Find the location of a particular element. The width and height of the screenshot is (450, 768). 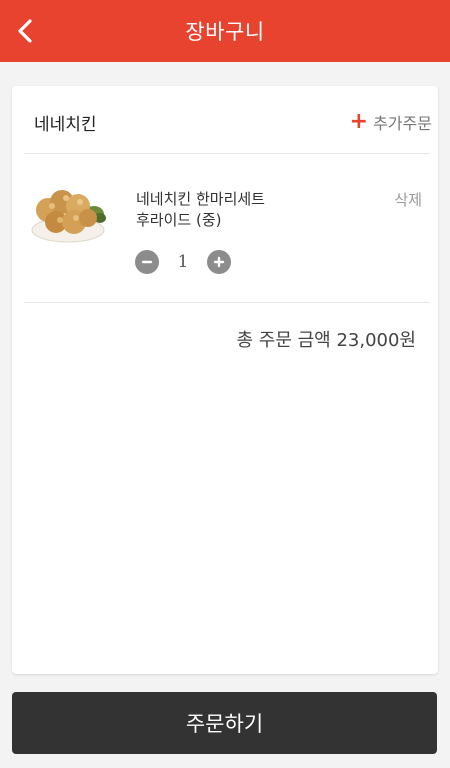

chevron-left-icon is located at coordinates (25, 31).